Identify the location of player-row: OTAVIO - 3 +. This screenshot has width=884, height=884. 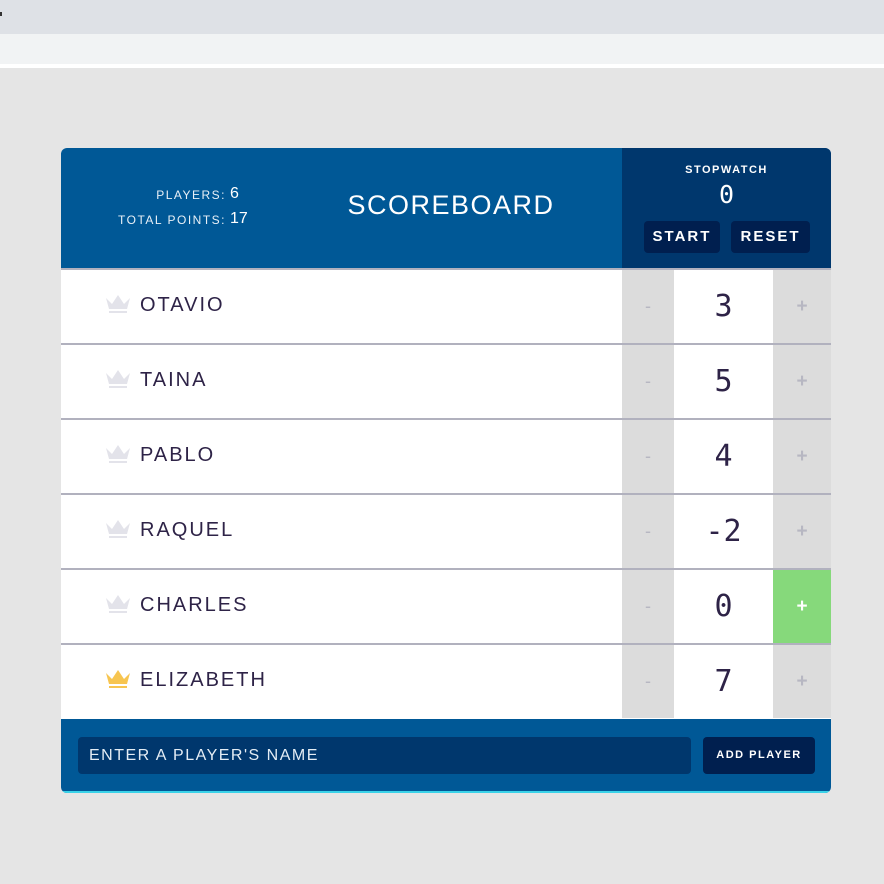
(446, 305).